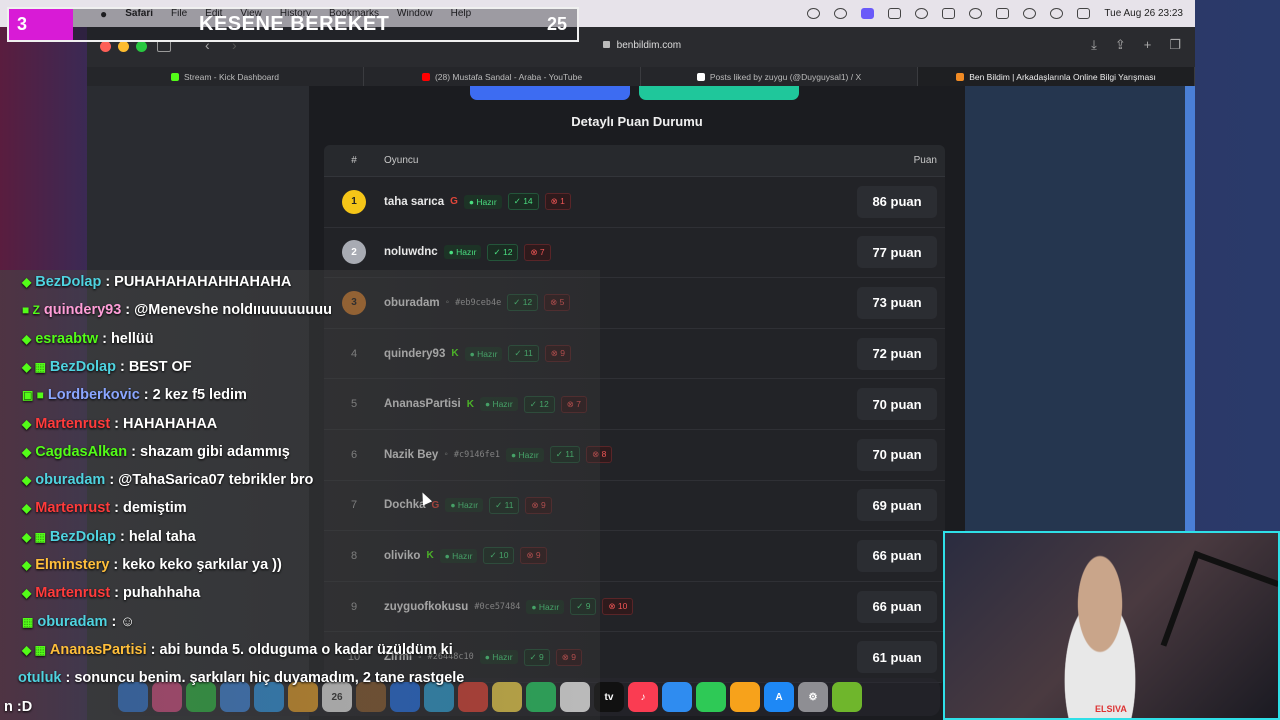 The image size is (1280, 720). I want to click on chat-message: ▦ oburadam: ☺, so click(78, 622).